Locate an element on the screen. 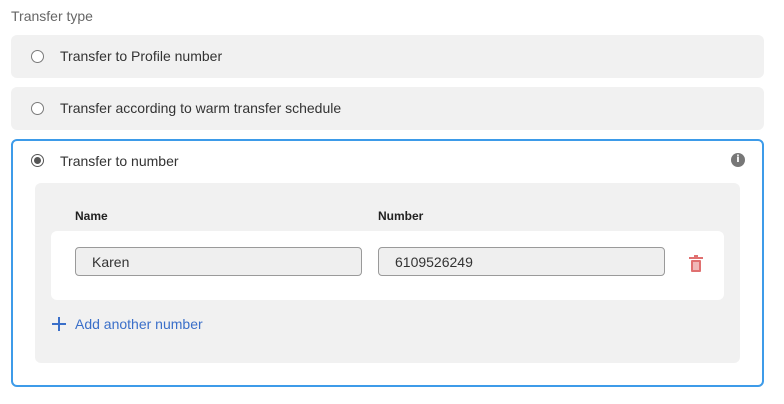  trash-icon is located at coordinates (696, 264).